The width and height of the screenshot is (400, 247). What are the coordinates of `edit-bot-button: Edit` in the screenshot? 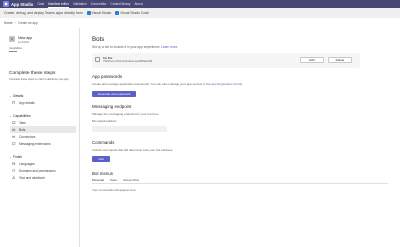 It's located at (312, 60).